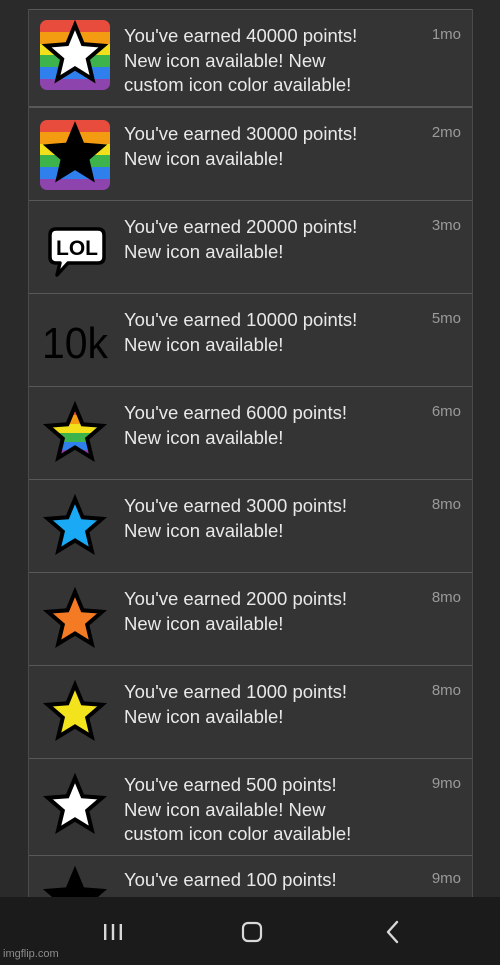  Describe the element at coordinates (446, 132) in the screenshot. I see `notification-time: 2mo` at that location.